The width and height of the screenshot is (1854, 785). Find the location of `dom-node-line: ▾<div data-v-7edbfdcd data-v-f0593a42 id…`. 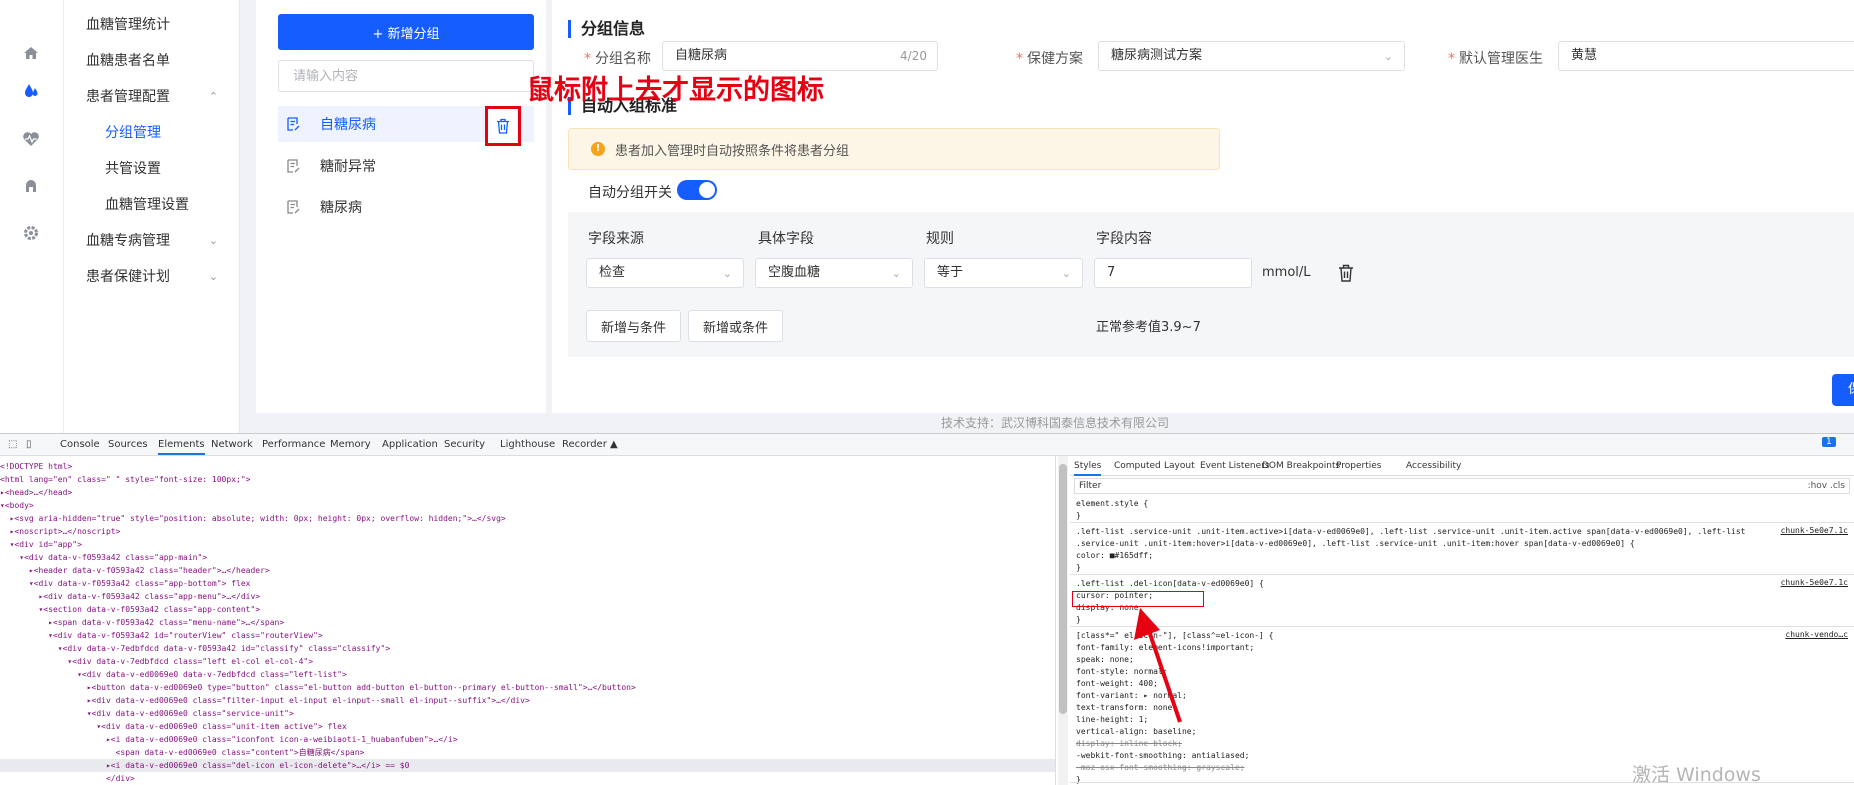

dom-node-line: ▾<div data-v-7edbfdcd data-v-f0593a42 id… is located at coordinates (527, 648).